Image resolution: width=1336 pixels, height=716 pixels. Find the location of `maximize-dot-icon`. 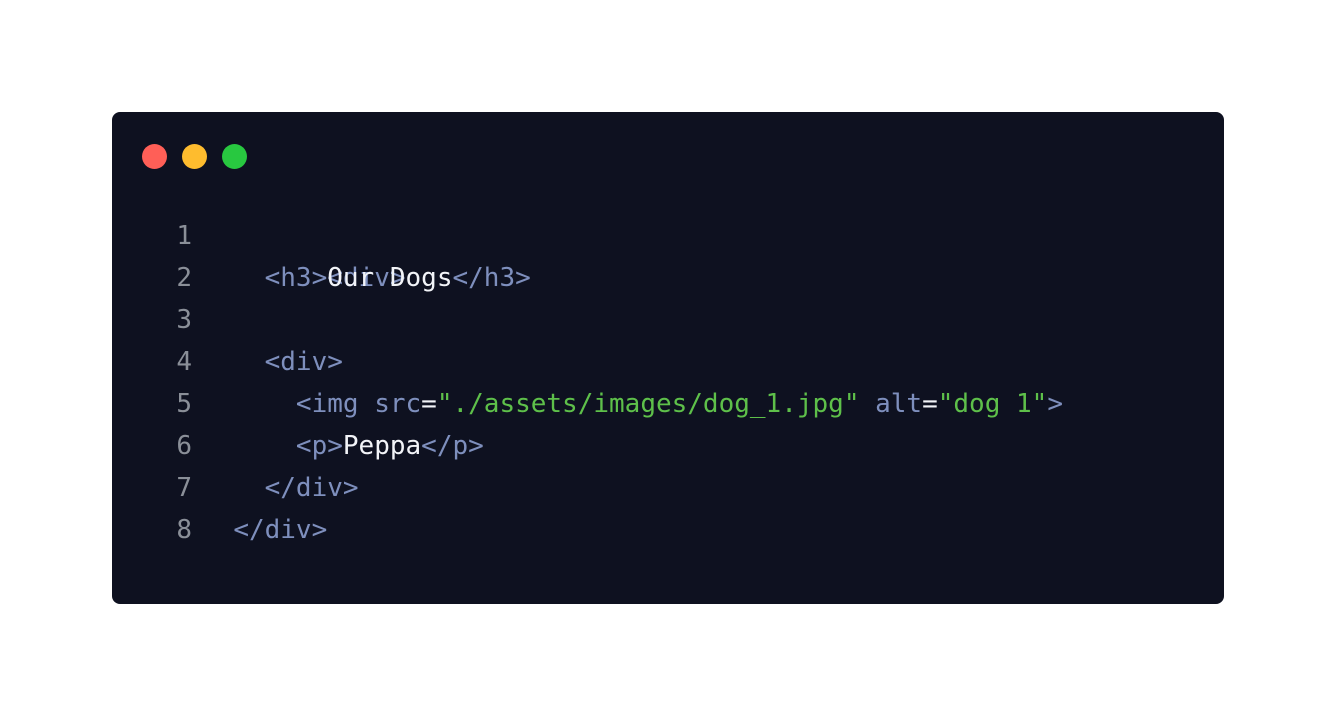

maximize-dot-icon is located at coordinates (234, 156).